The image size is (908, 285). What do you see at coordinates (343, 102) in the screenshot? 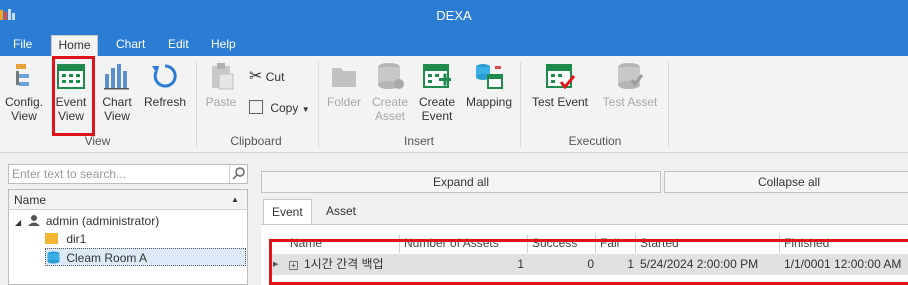
I see `folder-label: Folder` at bounding box center [343, 102].